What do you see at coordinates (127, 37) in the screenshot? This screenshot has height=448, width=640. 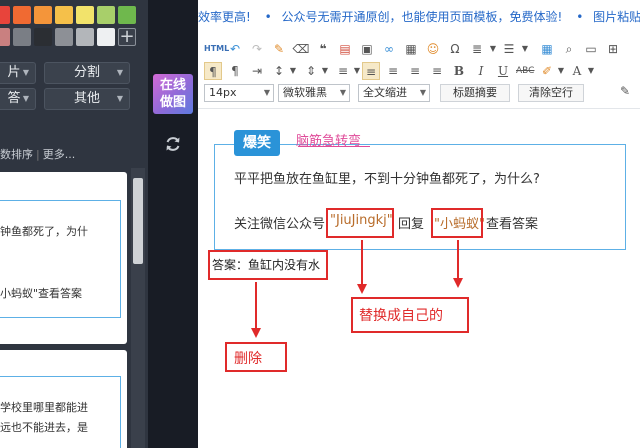 I see `add-color-icon: +` at bounding box center [127, 37].